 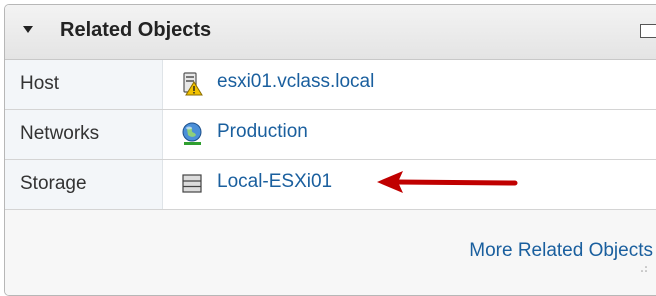 What do you see at coordinates (410, 134) in the screenshot?
I see `networks-value: Production` at bounding box center [410, 134].